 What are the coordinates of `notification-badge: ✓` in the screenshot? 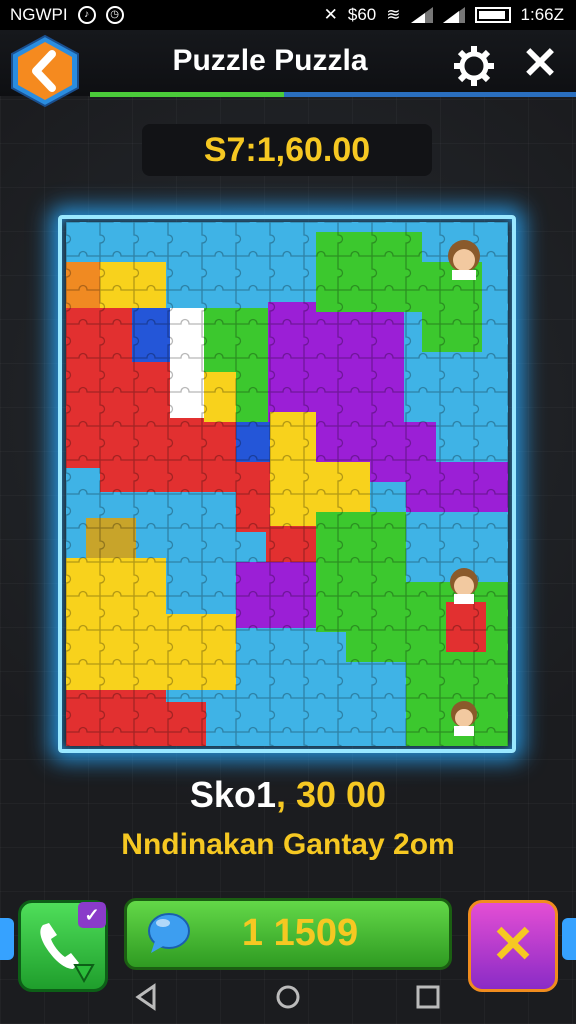 It's located at (92, 915).